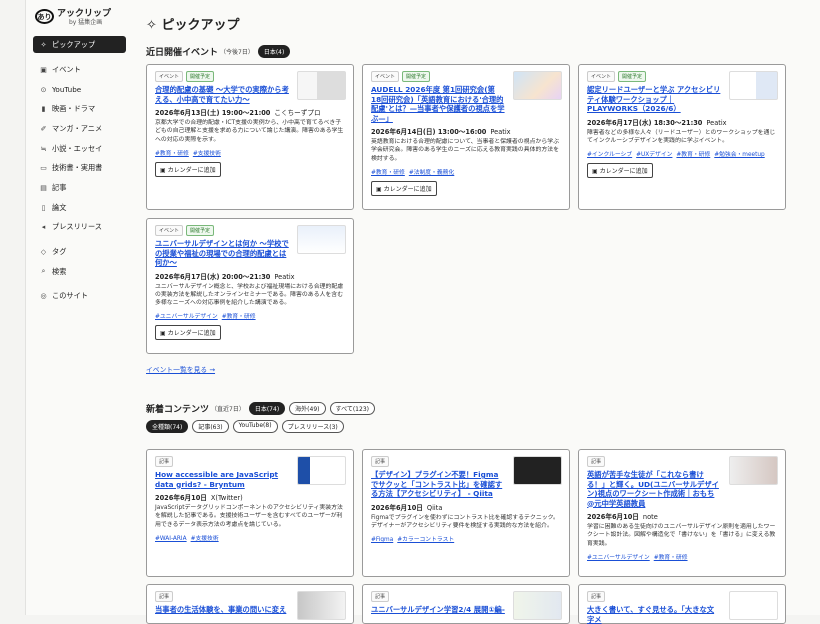  Describe the element at coordinates (312, 426) in the screenshot. I see `type-filter-3: プレスリリース(3)` at that location.